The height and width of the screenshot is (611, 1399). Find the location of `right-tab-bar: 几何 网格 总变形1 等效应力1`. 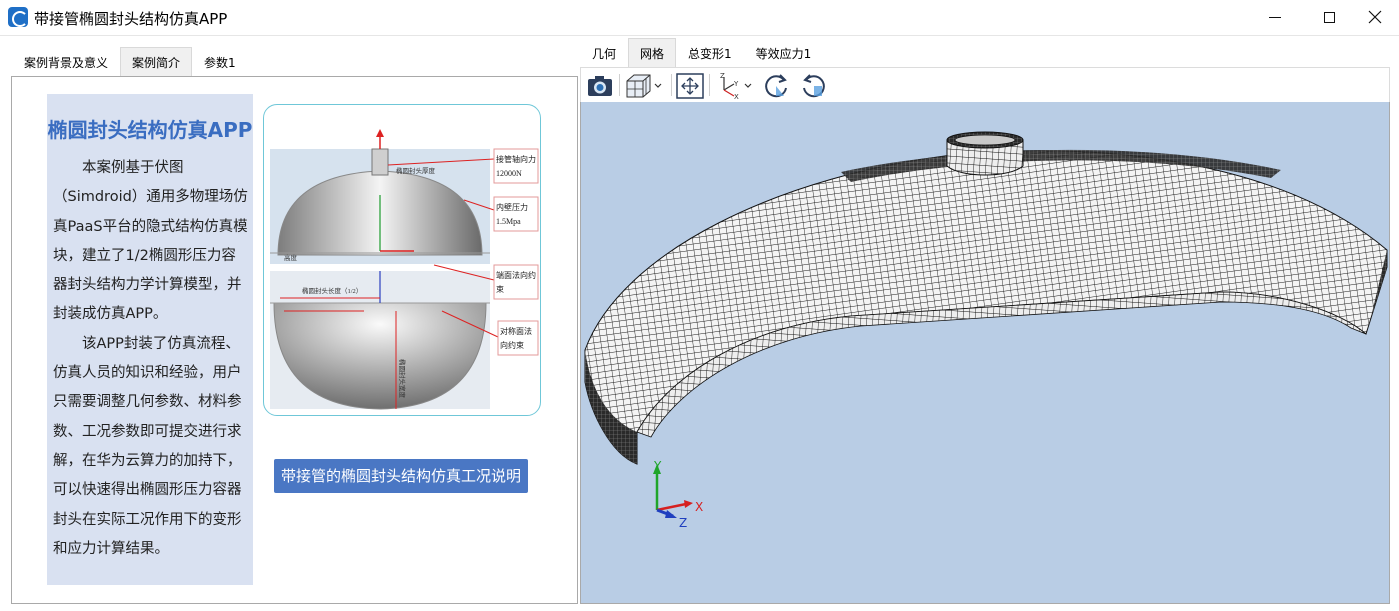

right-tab-bar: 几何 网格 总变形1 等效应力1 is located at coordinates (701, 53).